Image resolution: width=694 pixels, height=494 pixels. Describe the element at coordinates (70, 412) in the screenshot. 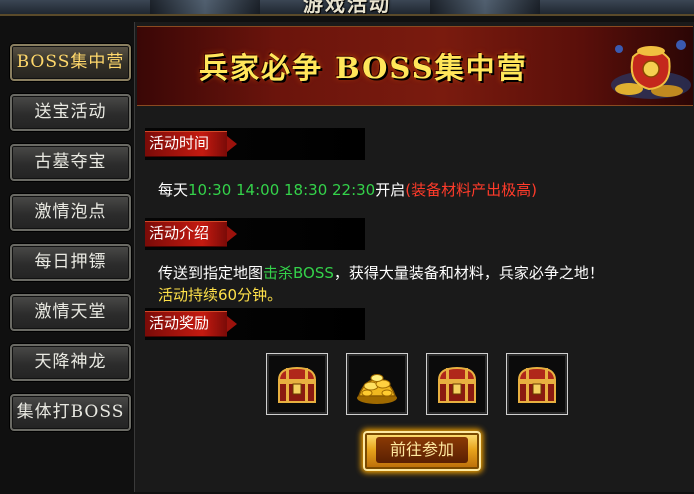

I see `sidebar-item-group-boss: 集体打BOSS` at that location.